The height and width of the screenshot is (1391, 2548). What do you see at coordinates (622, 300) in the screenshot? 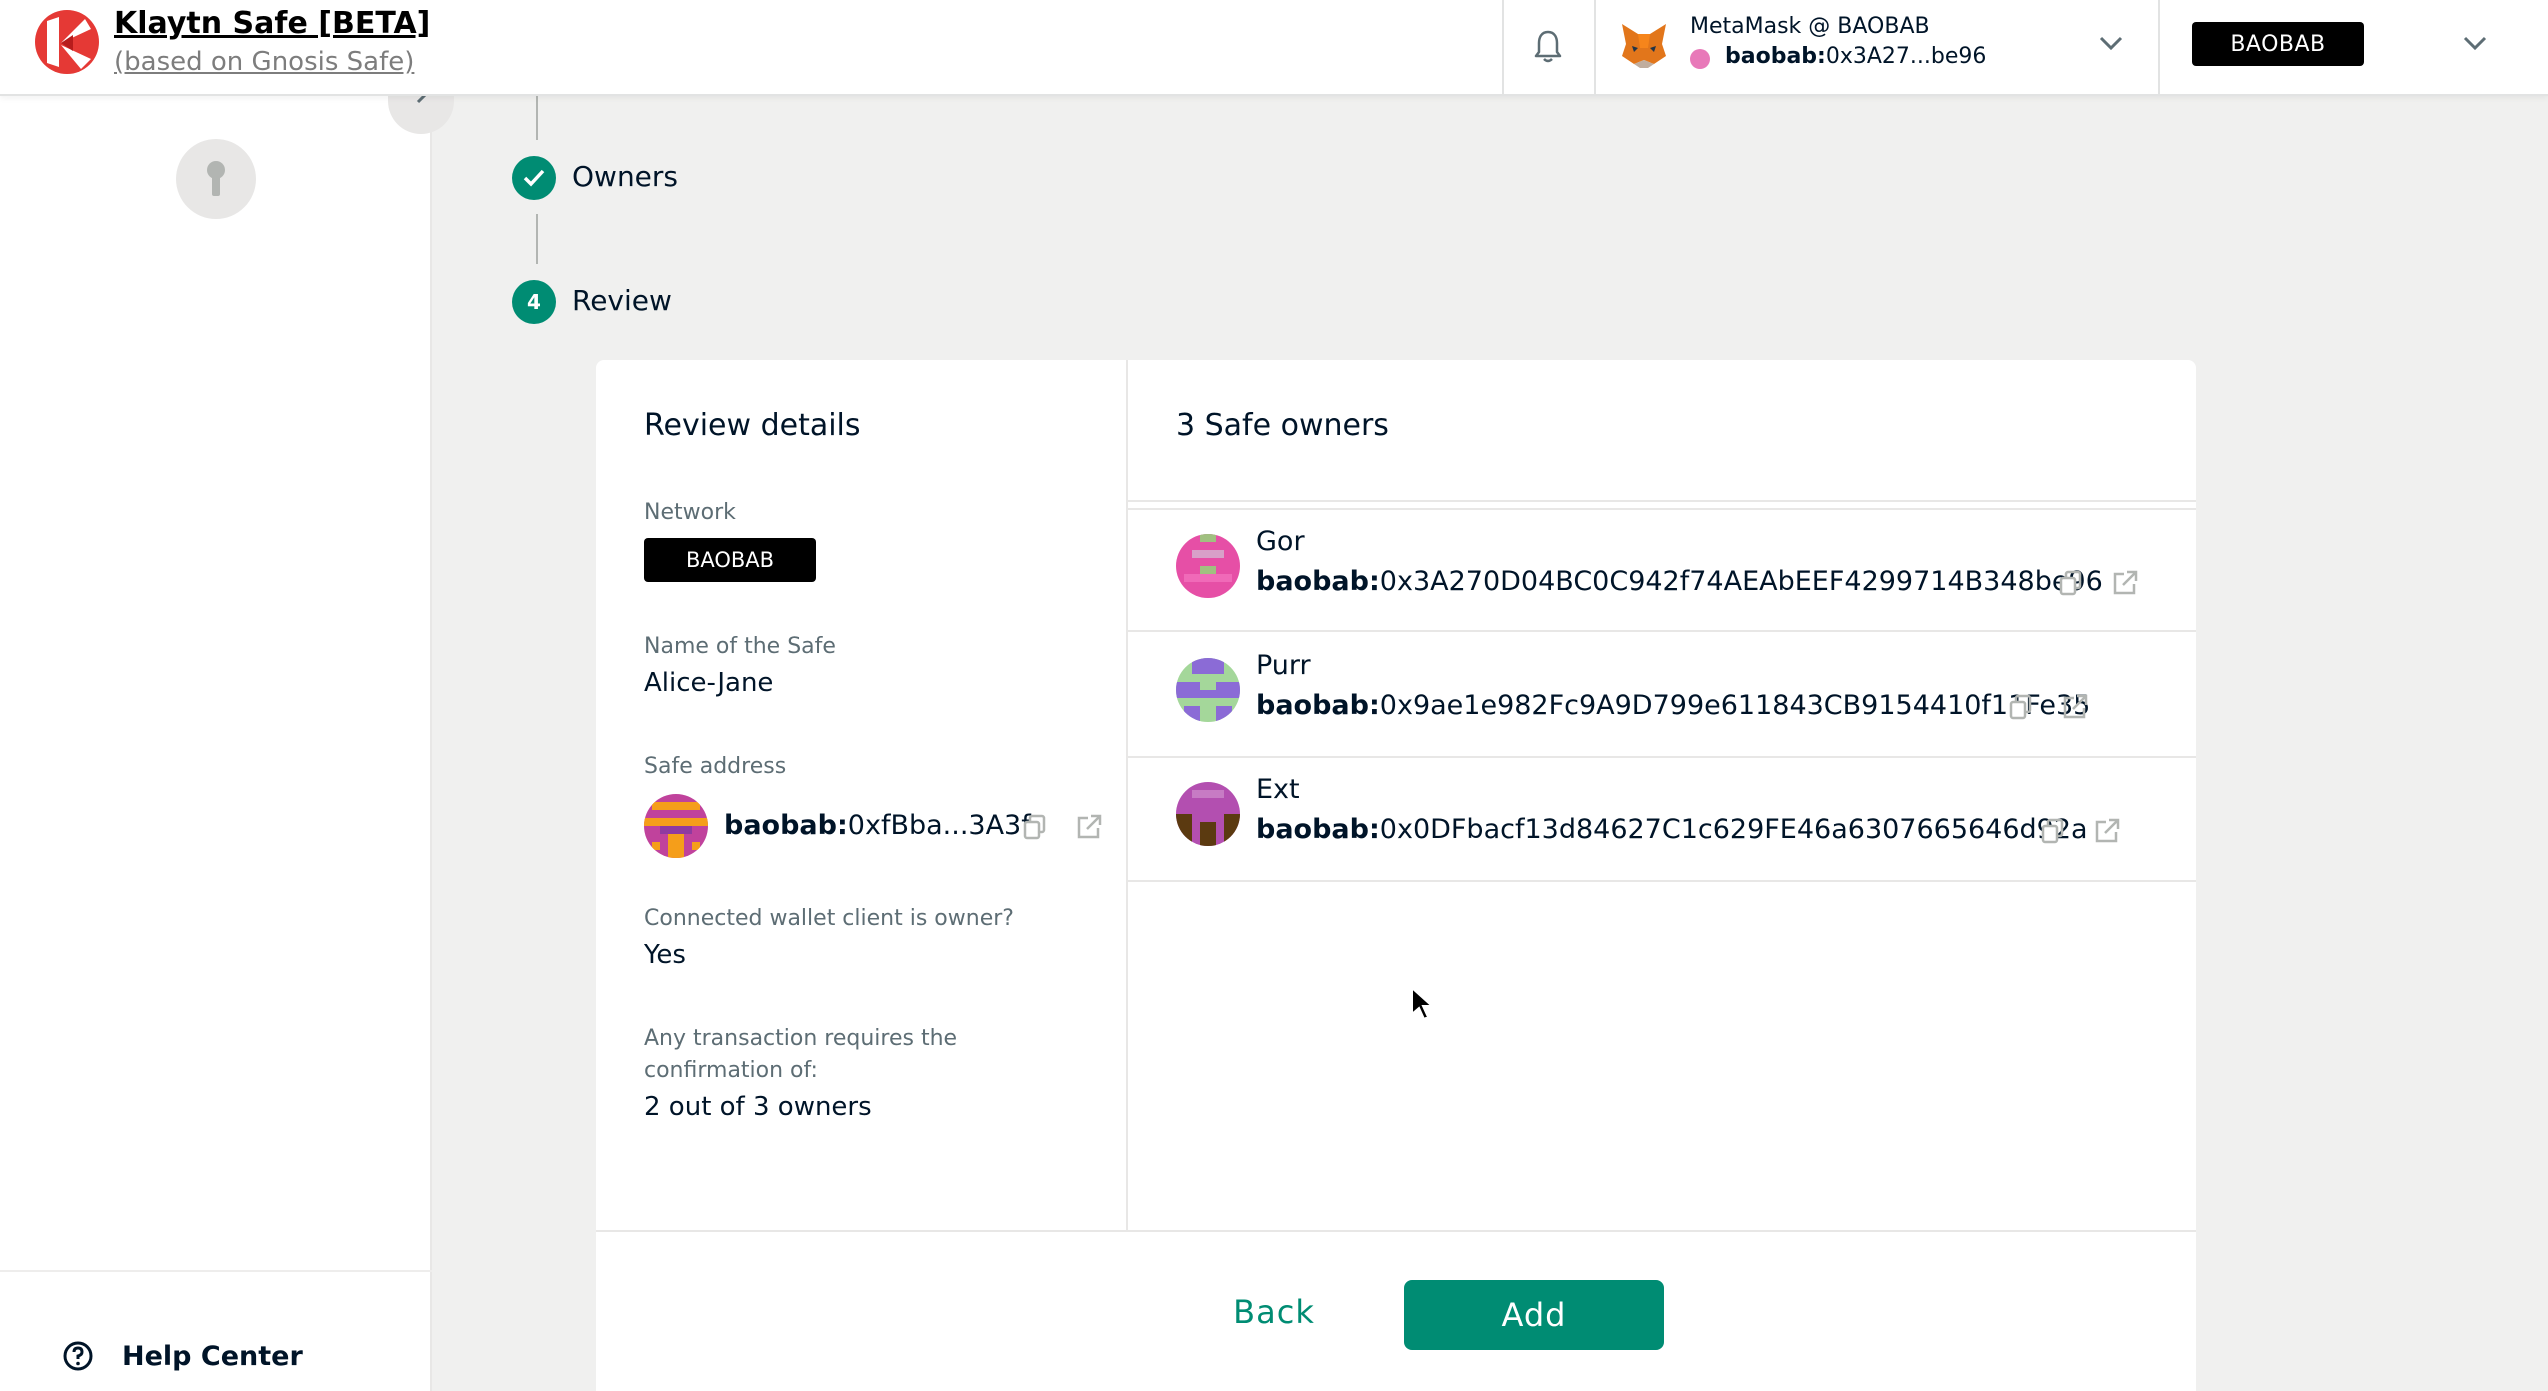
I see `step-review-label: Review` at bounding box center [622, 300].